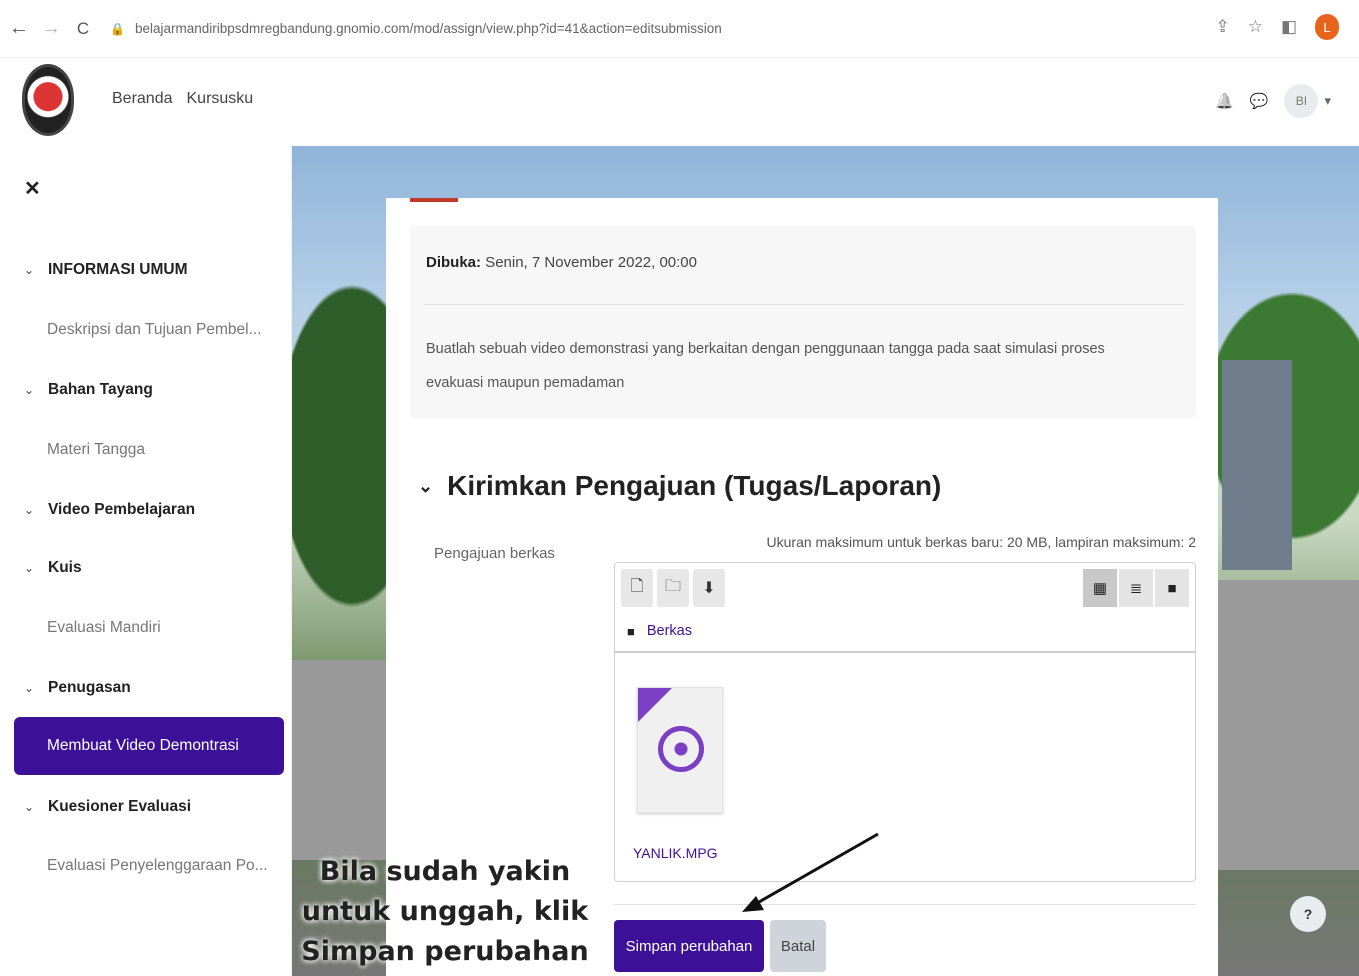  I want to click on section-video-pembelajaran: ⌄ Video Pembelajaran, so click(146, 510).